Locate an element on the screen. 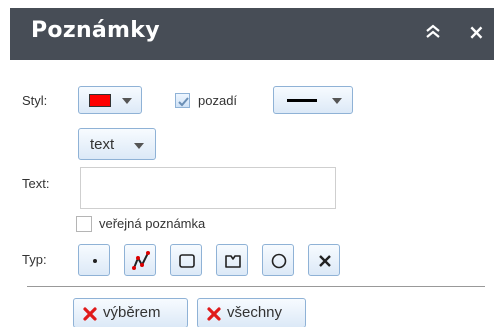  delete-selection-label: výběrem is located at coordinates (132, 312).